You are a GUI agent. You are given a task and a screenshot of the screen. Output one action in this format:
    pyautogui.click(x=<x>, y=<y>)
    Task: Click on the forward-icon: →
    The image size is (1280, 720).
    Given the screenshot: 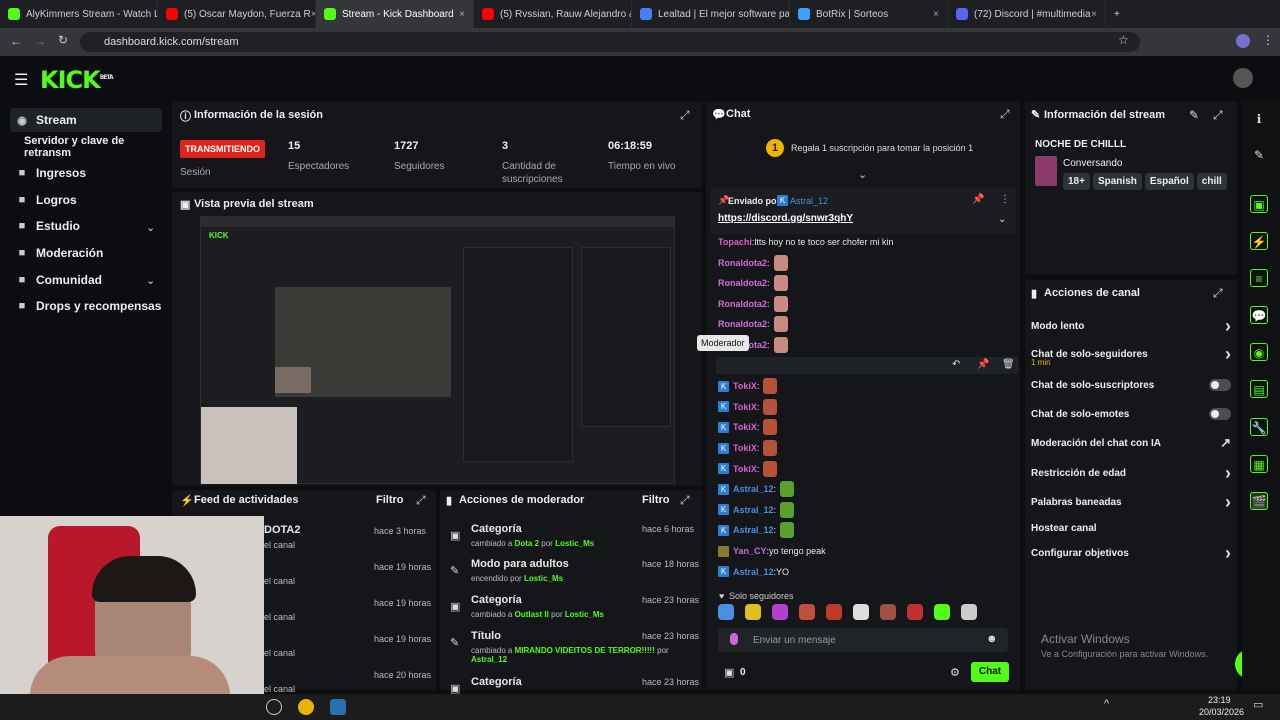 What is the action you would take?
    pyautogui.click(x=40, y=41)
    